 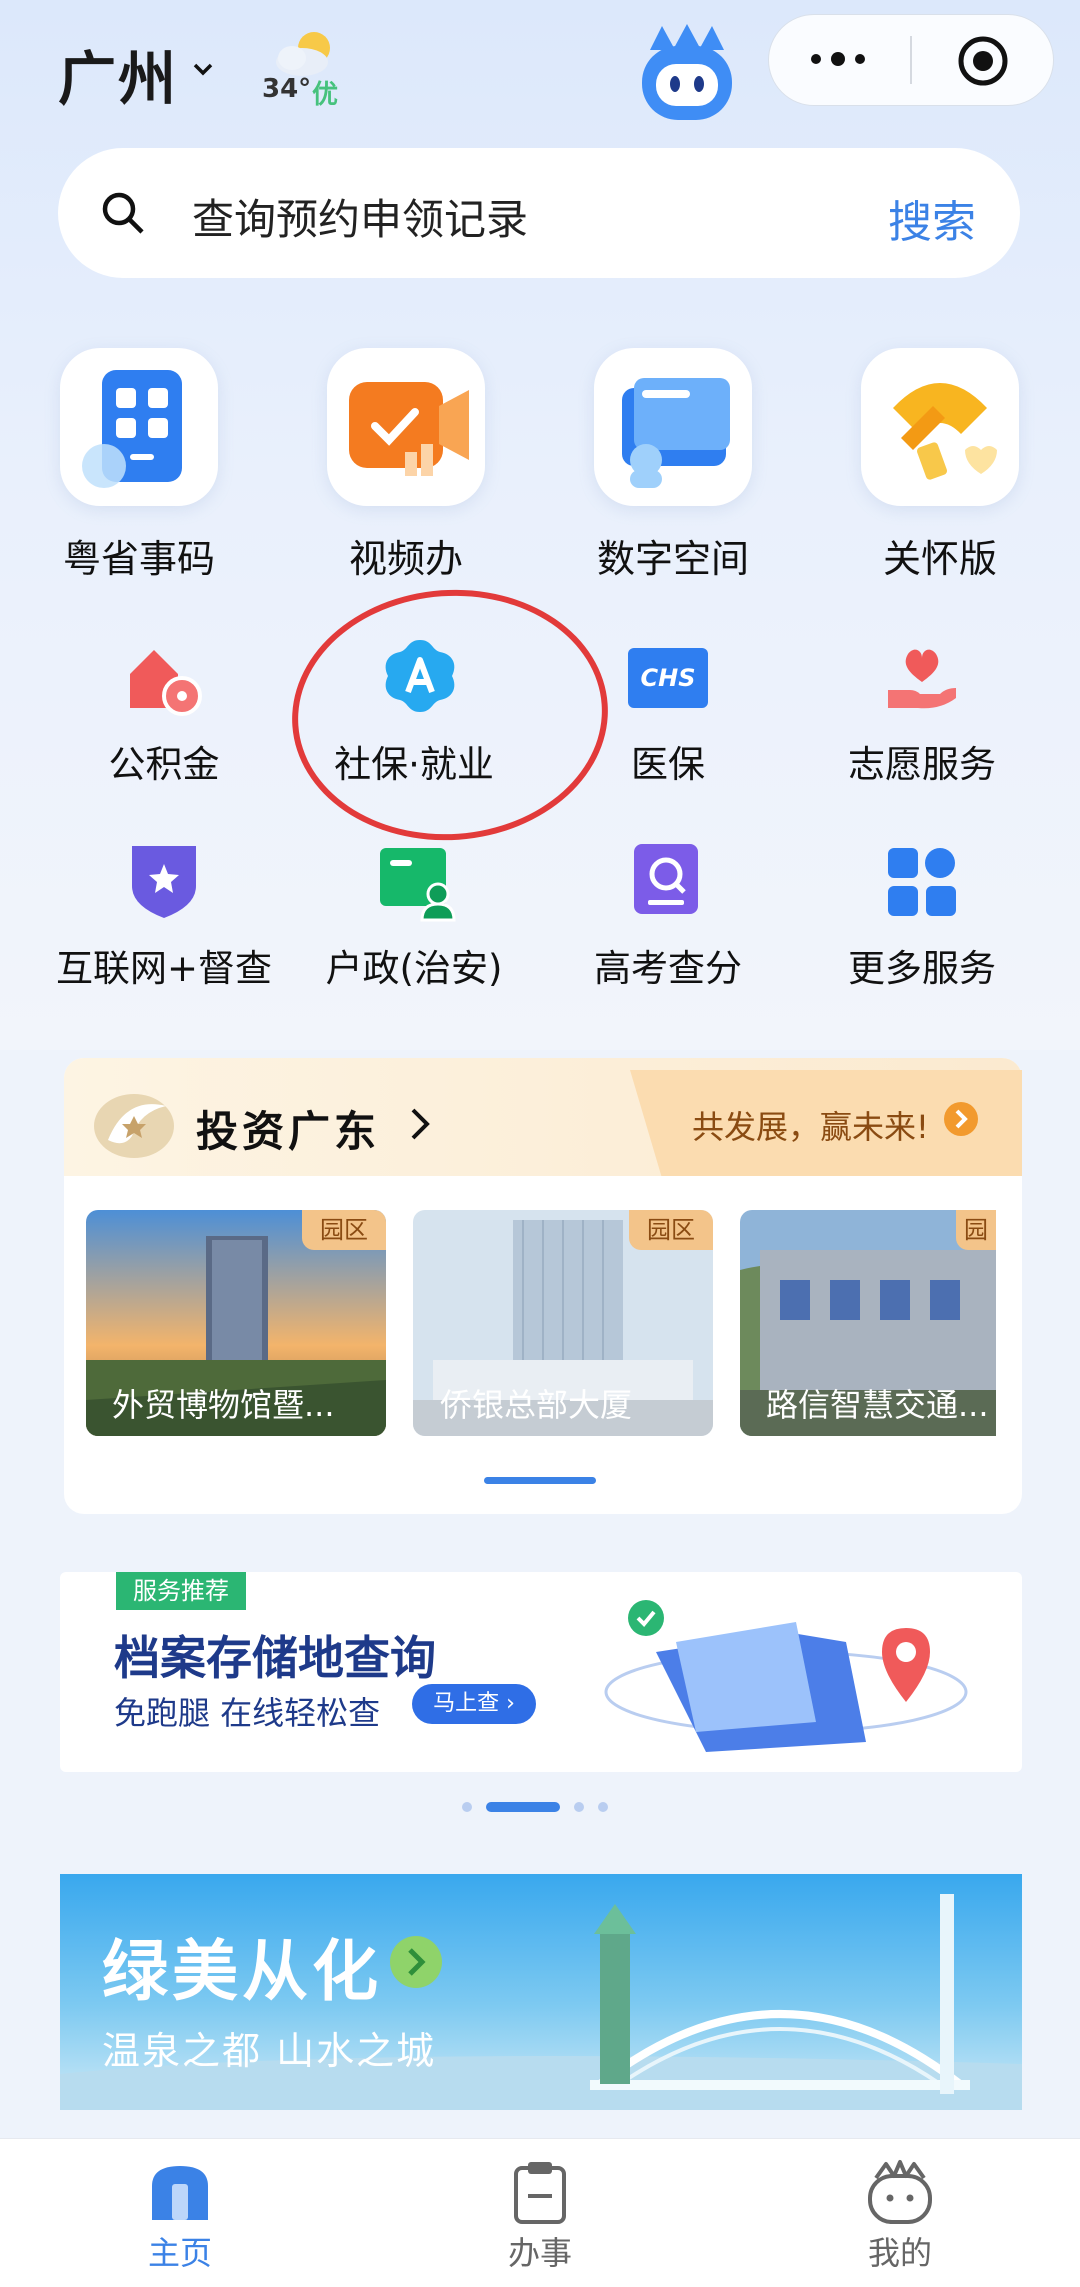 What do you see at coordinates (945, 431) in the screenshot?
I see `ribbon-icon` at bounding box center [945, 431].